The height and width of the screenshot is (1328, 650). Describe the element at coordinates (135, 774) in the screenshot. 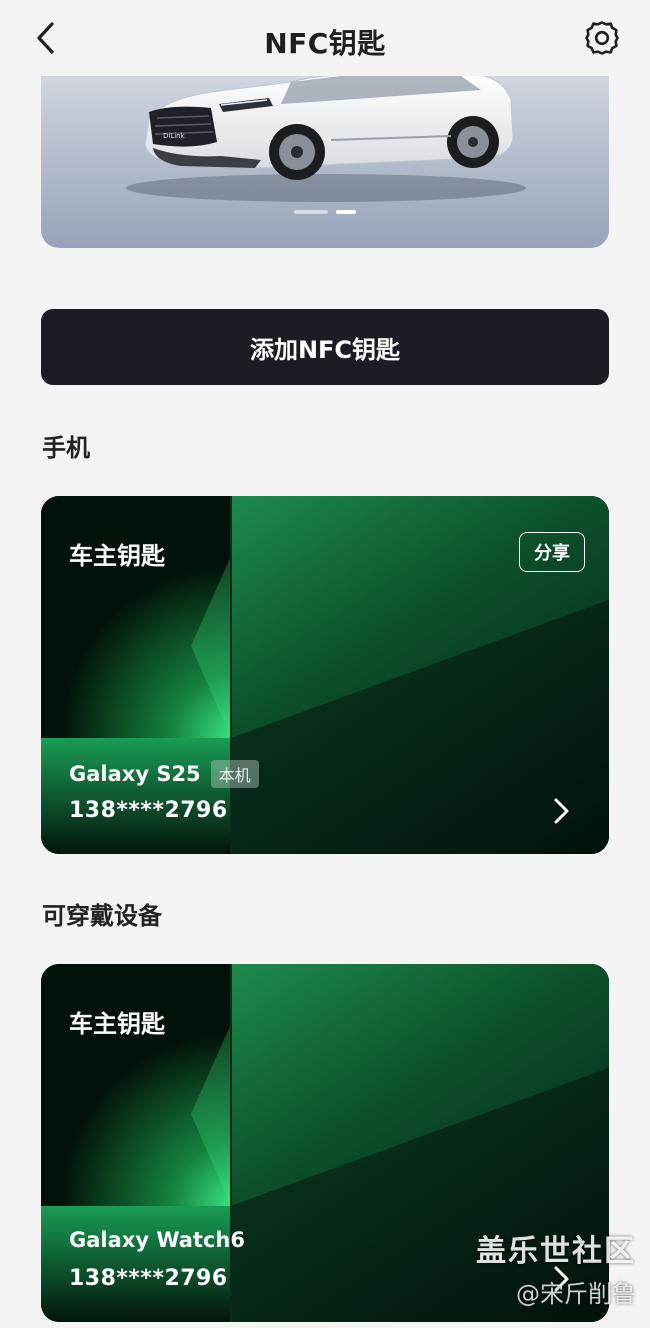

I see `device-name: Galaxy S25` at that location.